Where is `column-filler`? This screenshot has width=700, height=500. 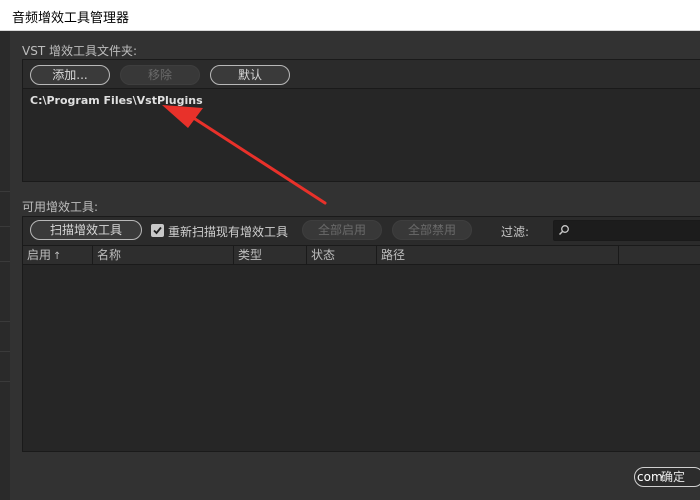
column-filler is located at coordinates (659, 255).